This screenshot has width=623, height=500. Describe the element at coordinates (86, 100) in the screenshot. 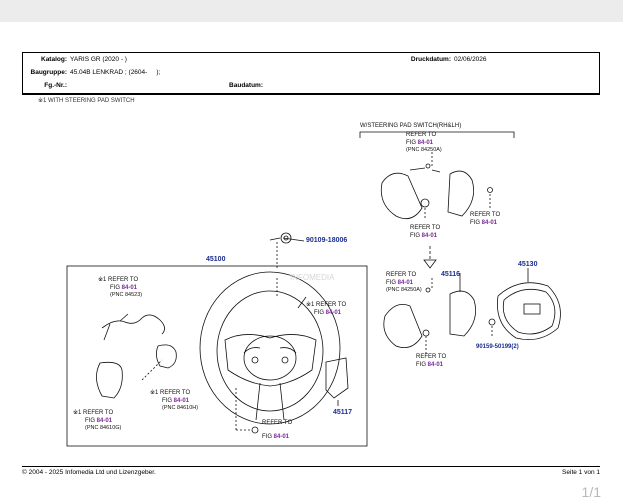

I see `cut-off-note: ※1 WITH STEERING PAD SWITCH` at that location.